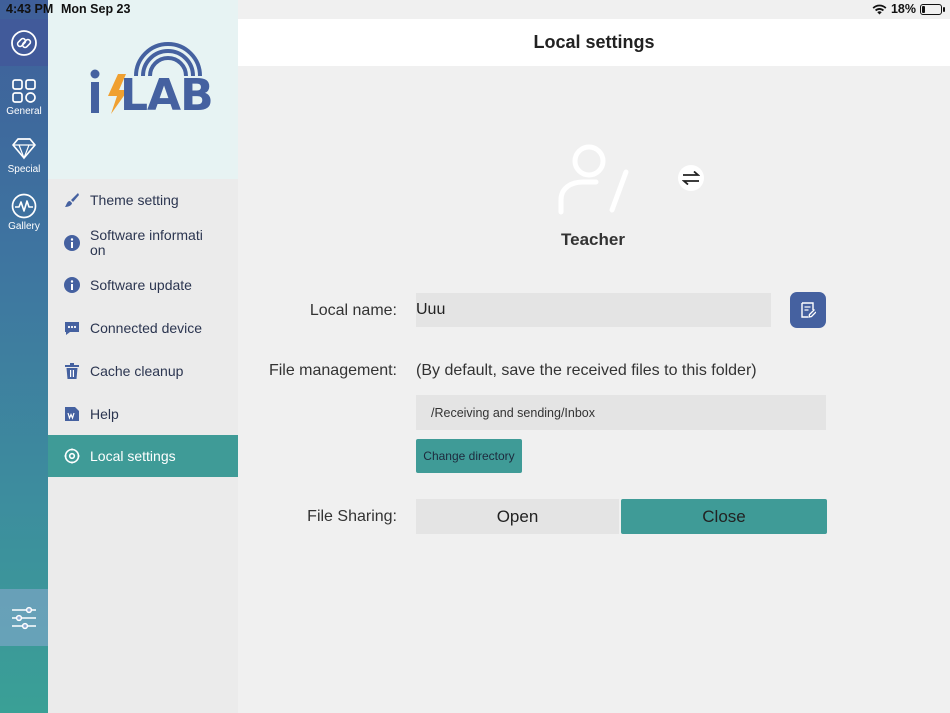 This screenshot has height=713, width=950. Describe the element at coordinates (923, 9) in the screenshot. I see `battery-fill` at that location.